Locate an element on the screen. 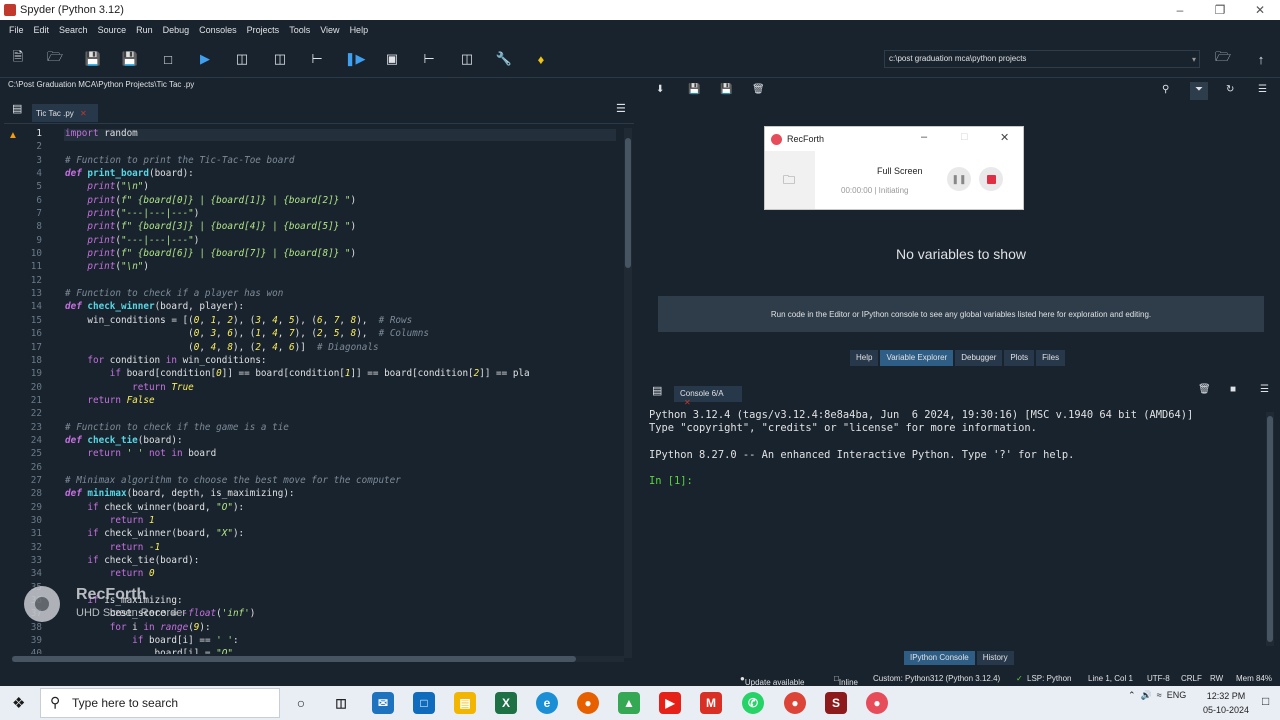  windows-start-icon: ❖ is located at coordinates (18, 703).